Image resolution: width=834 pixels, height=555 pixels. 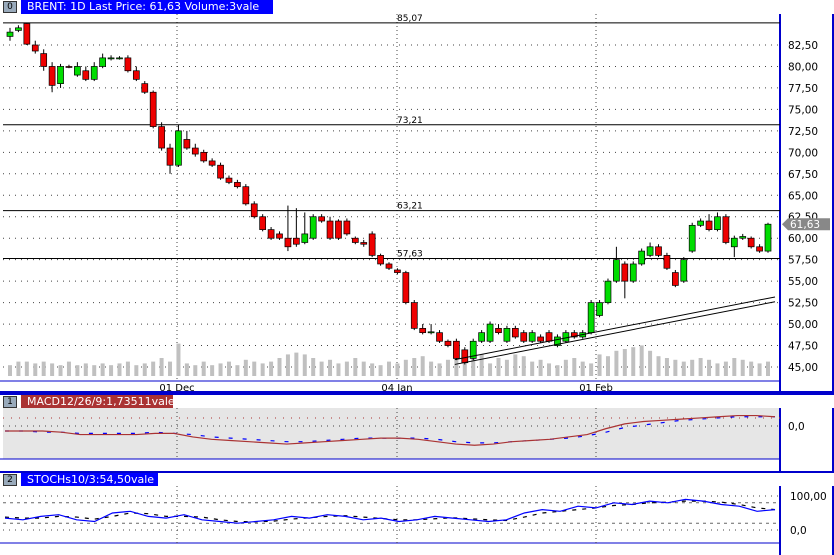 I want to click on level-label: 73,21, so click(x=410, y=121).